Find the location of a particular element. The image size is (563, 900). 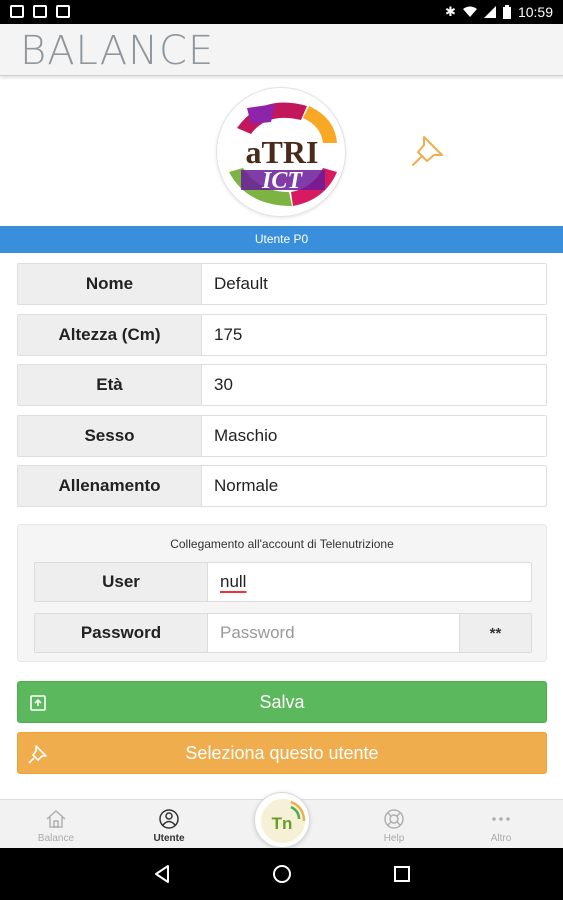

select-user-label: Seleziona questo utente is located at coordinates (282, 752).